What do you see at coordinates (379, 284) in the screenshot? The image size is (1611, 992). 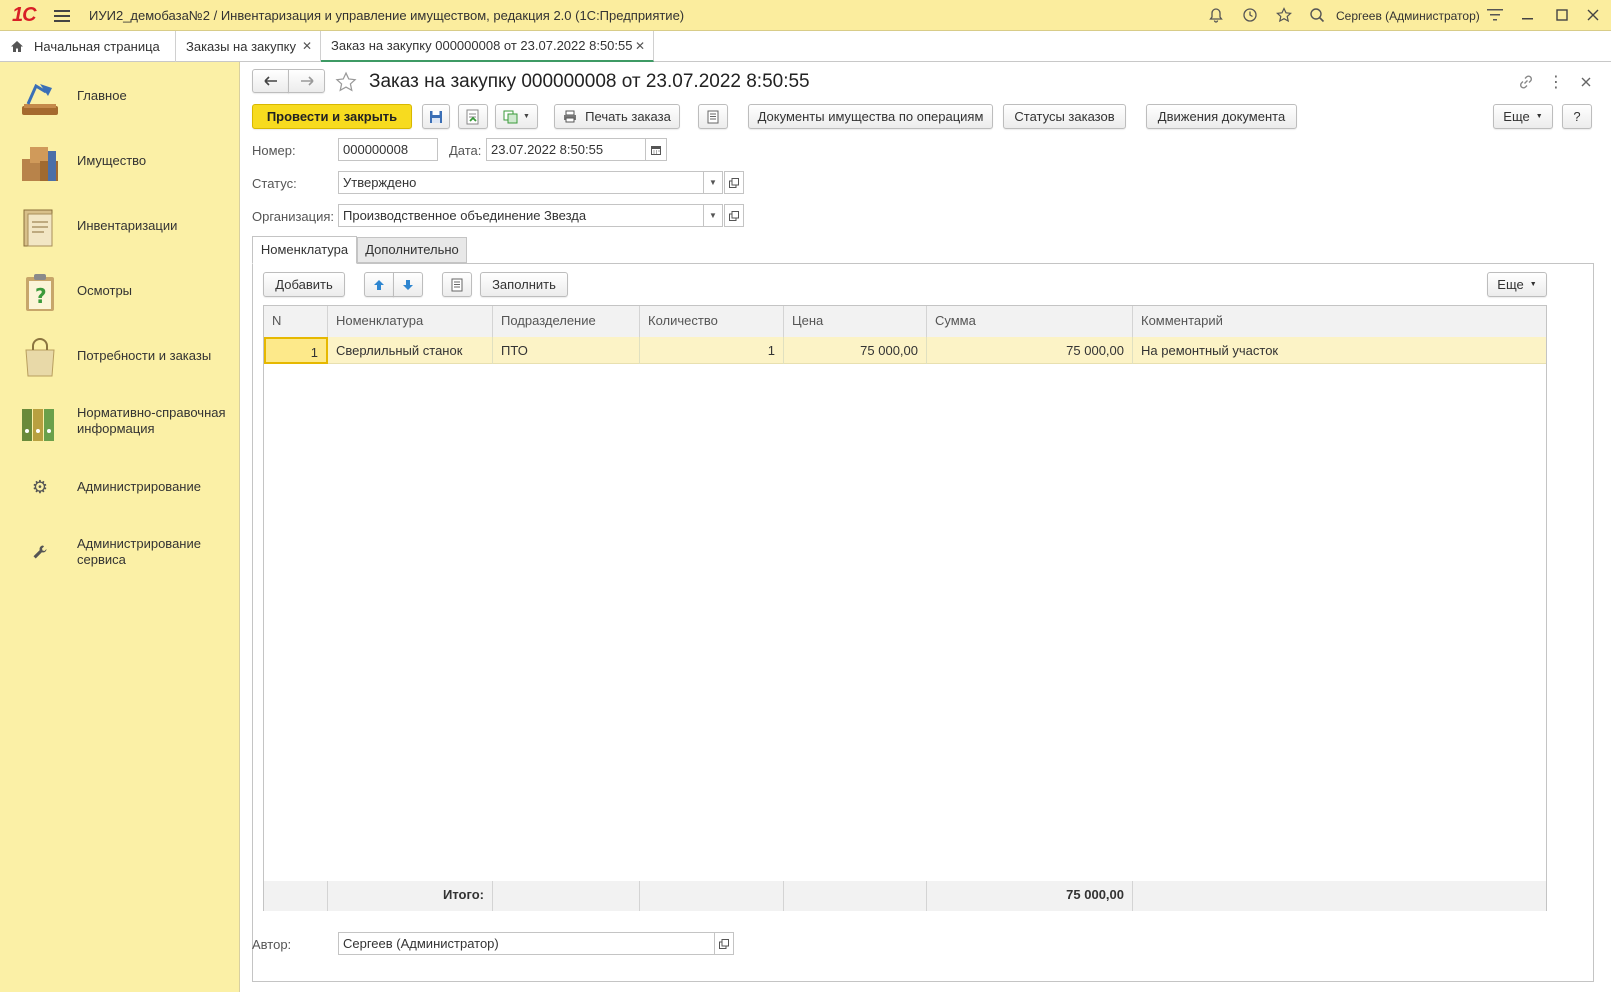 I see `move-up-button` at bounding box center [379, 284].